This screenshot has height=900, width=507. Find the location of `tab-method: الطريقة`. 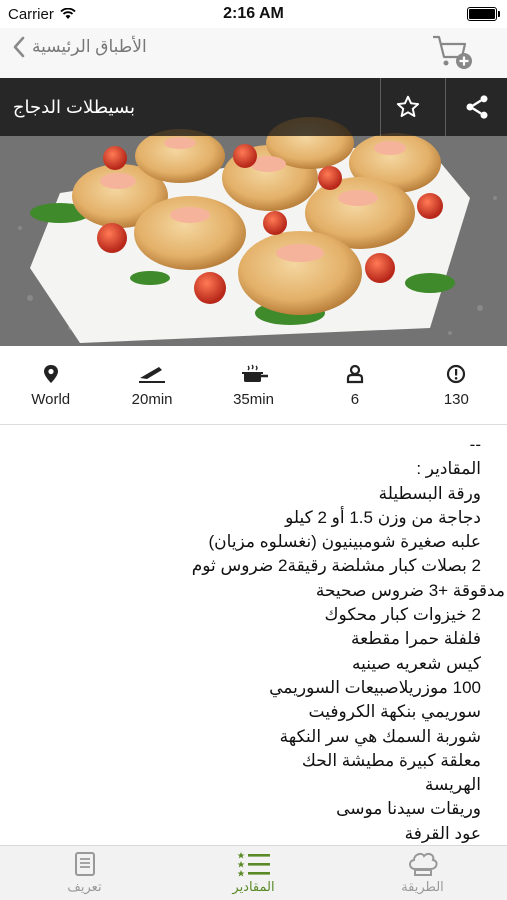

tab-method: الطريقة is located at coordinates (422, 873).